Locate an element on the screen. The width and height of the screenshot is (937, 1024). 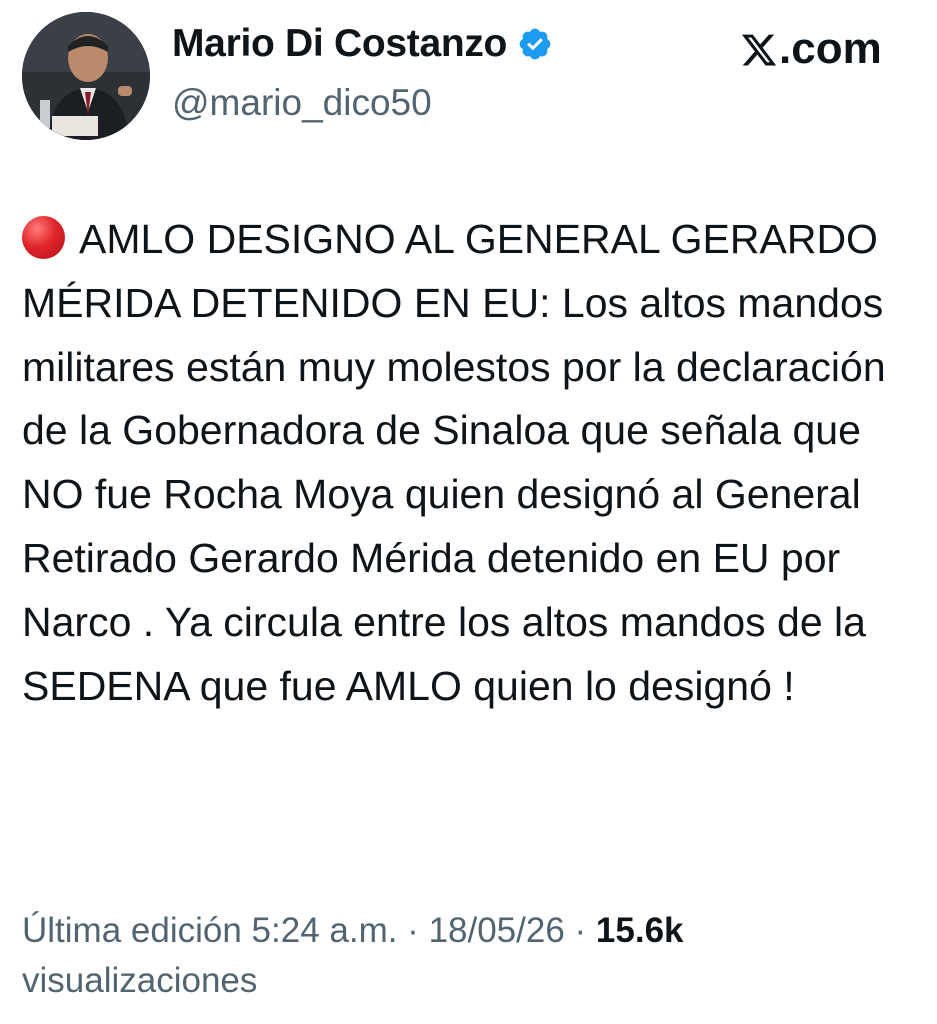
author-avatar is located at coordinates (86, 76).